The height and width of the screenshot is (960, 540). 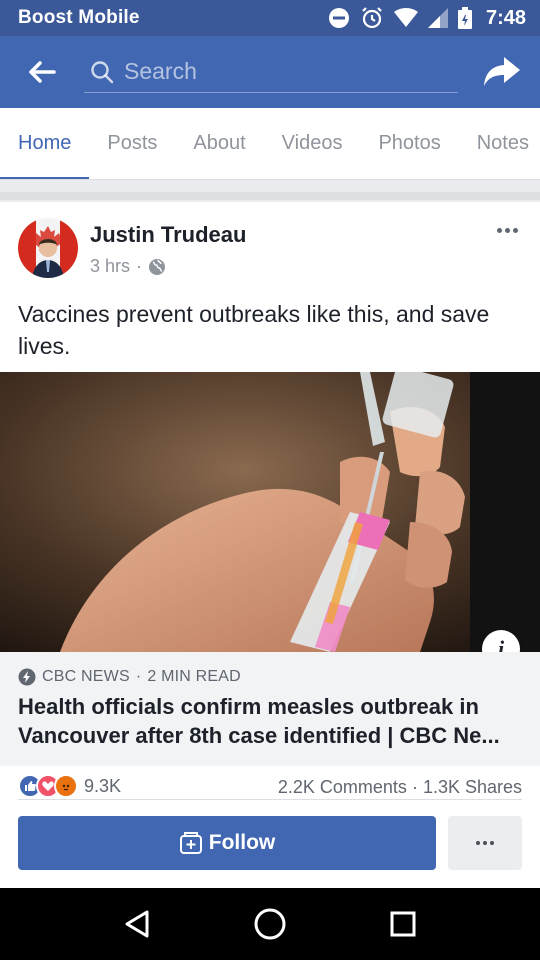 What do you see at coordinates (168, 235) in the screenshot?
I see `author-name: Justin Trudeau` at bounding box center [168, 235].